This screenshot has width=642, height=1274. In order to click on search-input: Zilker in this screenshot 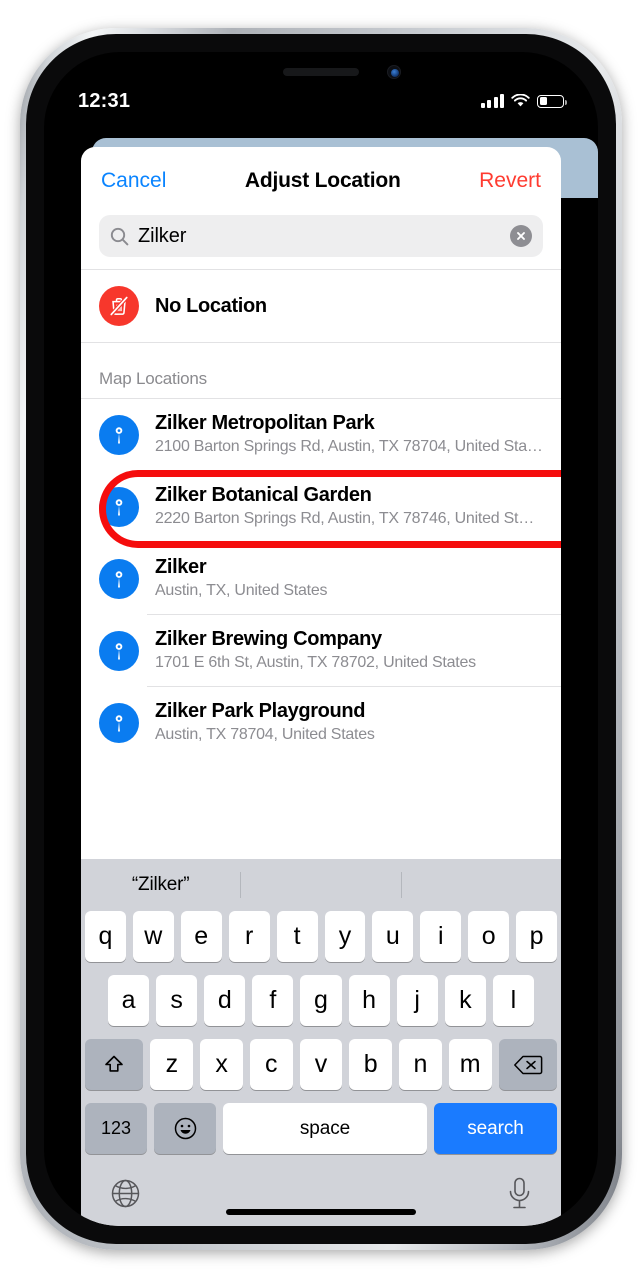, I will do `click(319, 236)`.